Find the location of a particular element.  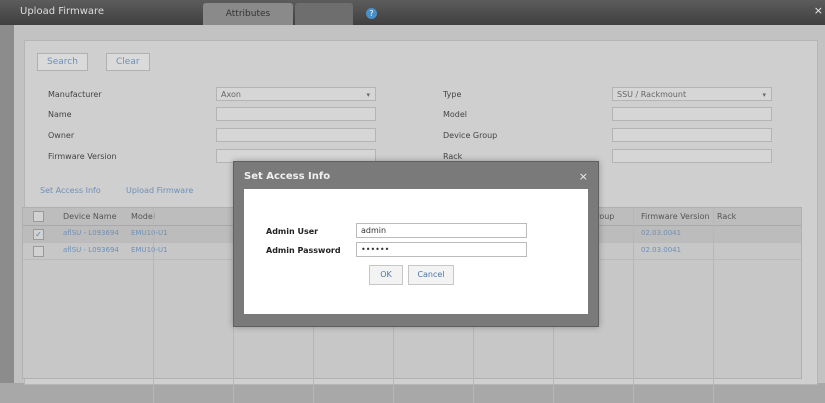

column-header-rack: Rack is located at coordinates (726, 216).